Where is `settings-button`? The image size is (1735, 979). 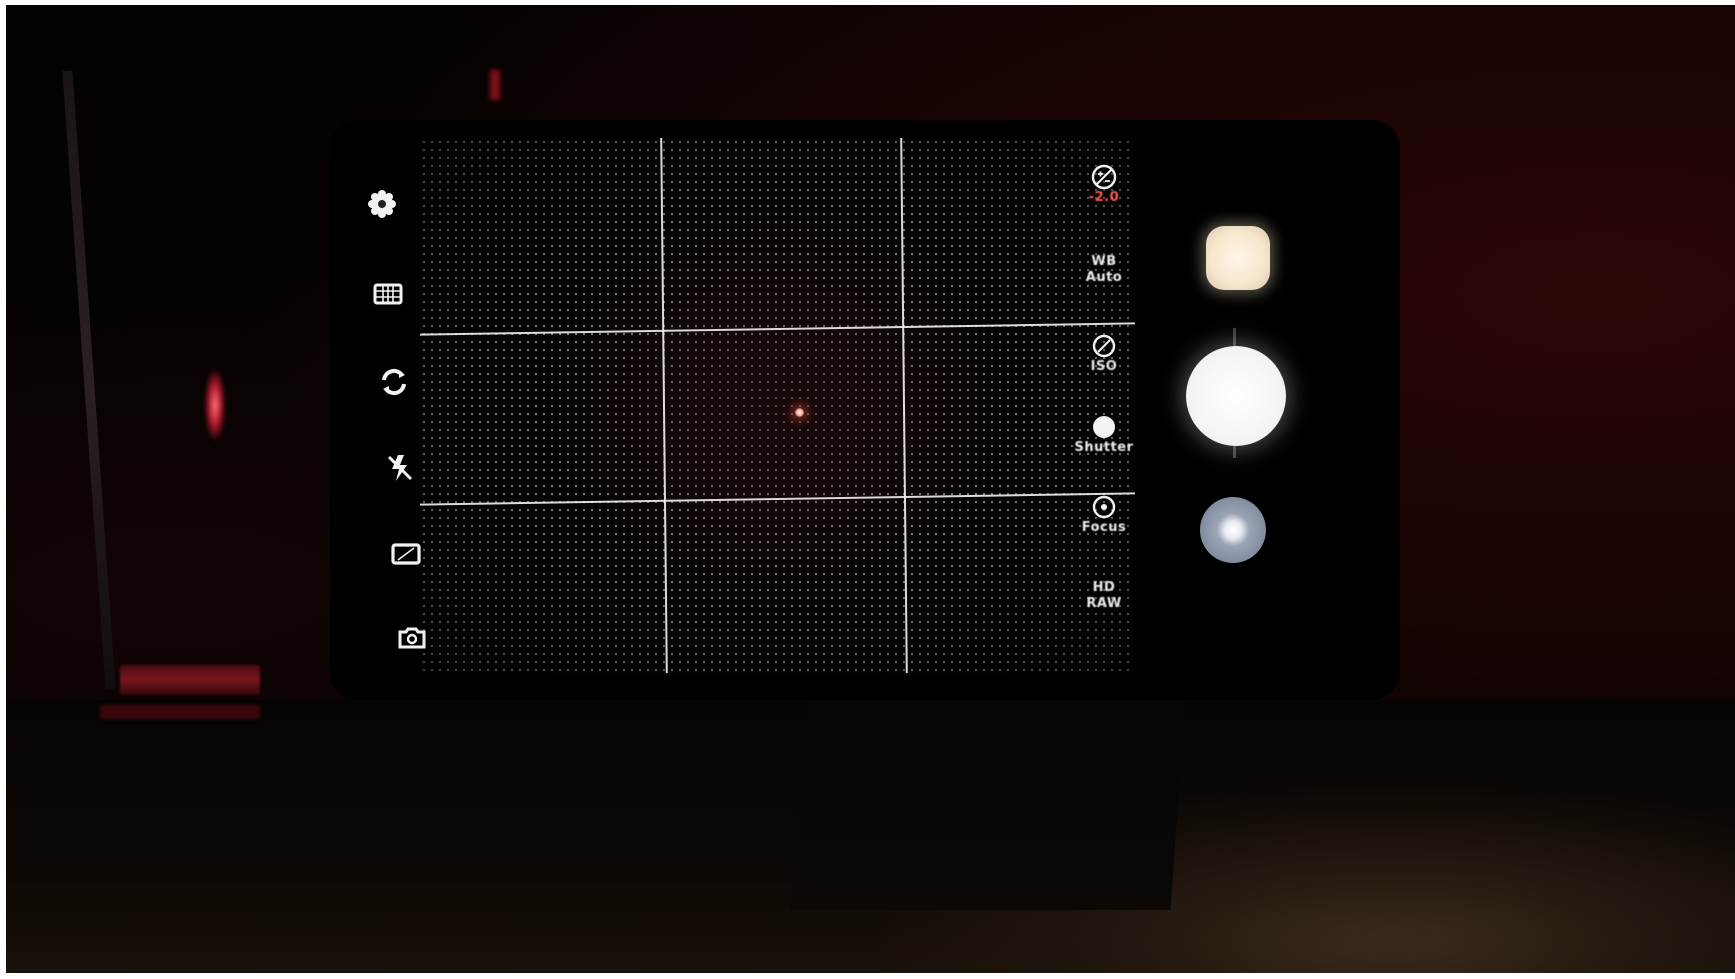 settings-button is located at coordinates (382, 204).